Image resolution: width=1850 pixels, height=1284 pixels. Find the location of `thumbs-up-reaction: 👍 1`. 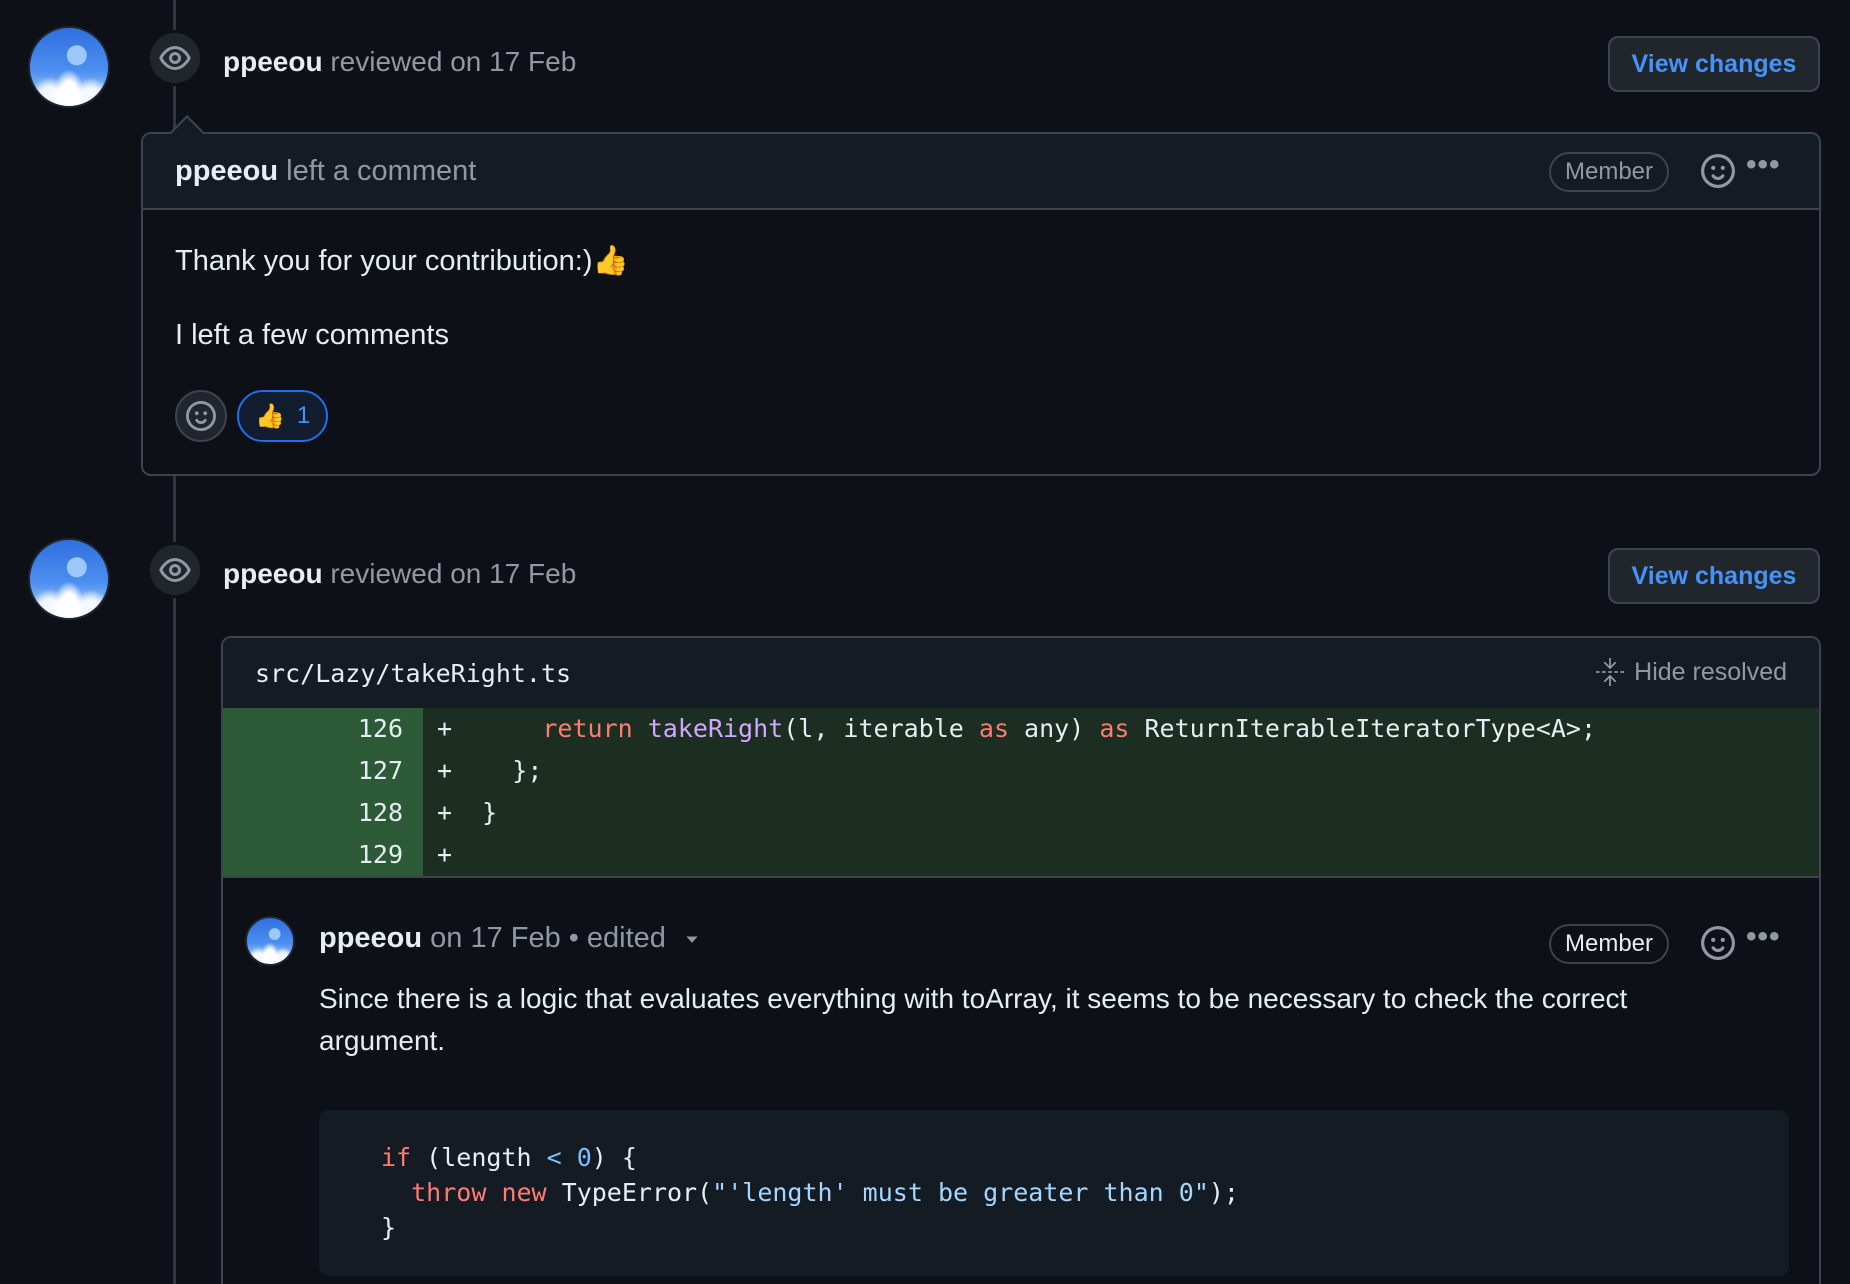

thumbs-up-reaction: 👍 1 is located at coordinates (283, 416).